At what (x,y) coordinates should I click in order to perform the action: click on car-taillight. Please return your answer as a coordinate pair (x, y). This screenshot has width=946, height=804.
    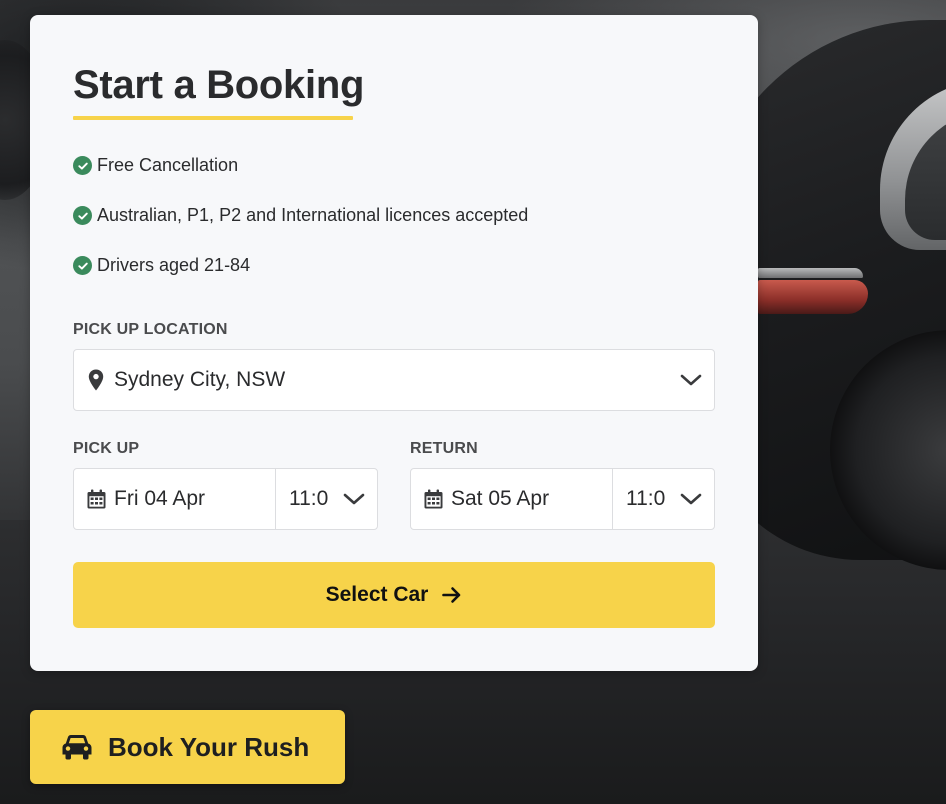
    Looking at the image, I should click on (813, 297).